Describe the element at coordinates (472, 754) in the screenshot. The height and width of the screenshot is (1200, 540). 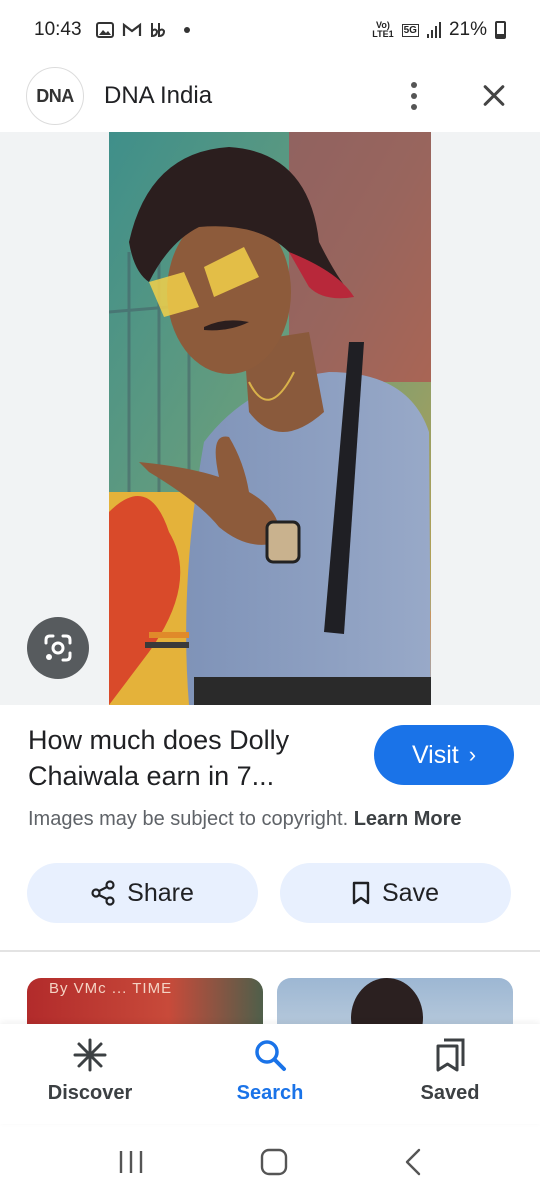
I see `chevron-right-icon: ›` at that location.